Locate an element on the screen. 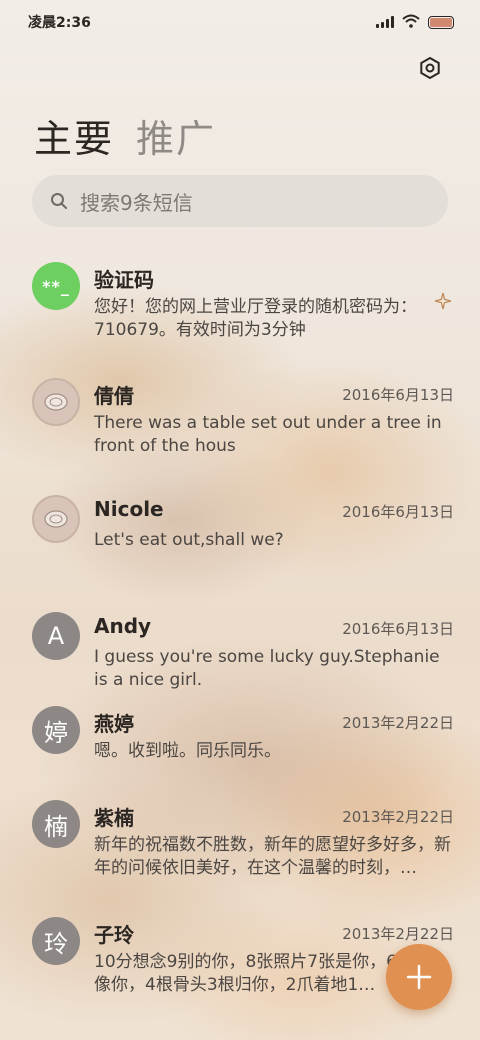 This screenshot has width=480, height=1040. tab-promotions: 推广 is located at coordinates (176, 135).